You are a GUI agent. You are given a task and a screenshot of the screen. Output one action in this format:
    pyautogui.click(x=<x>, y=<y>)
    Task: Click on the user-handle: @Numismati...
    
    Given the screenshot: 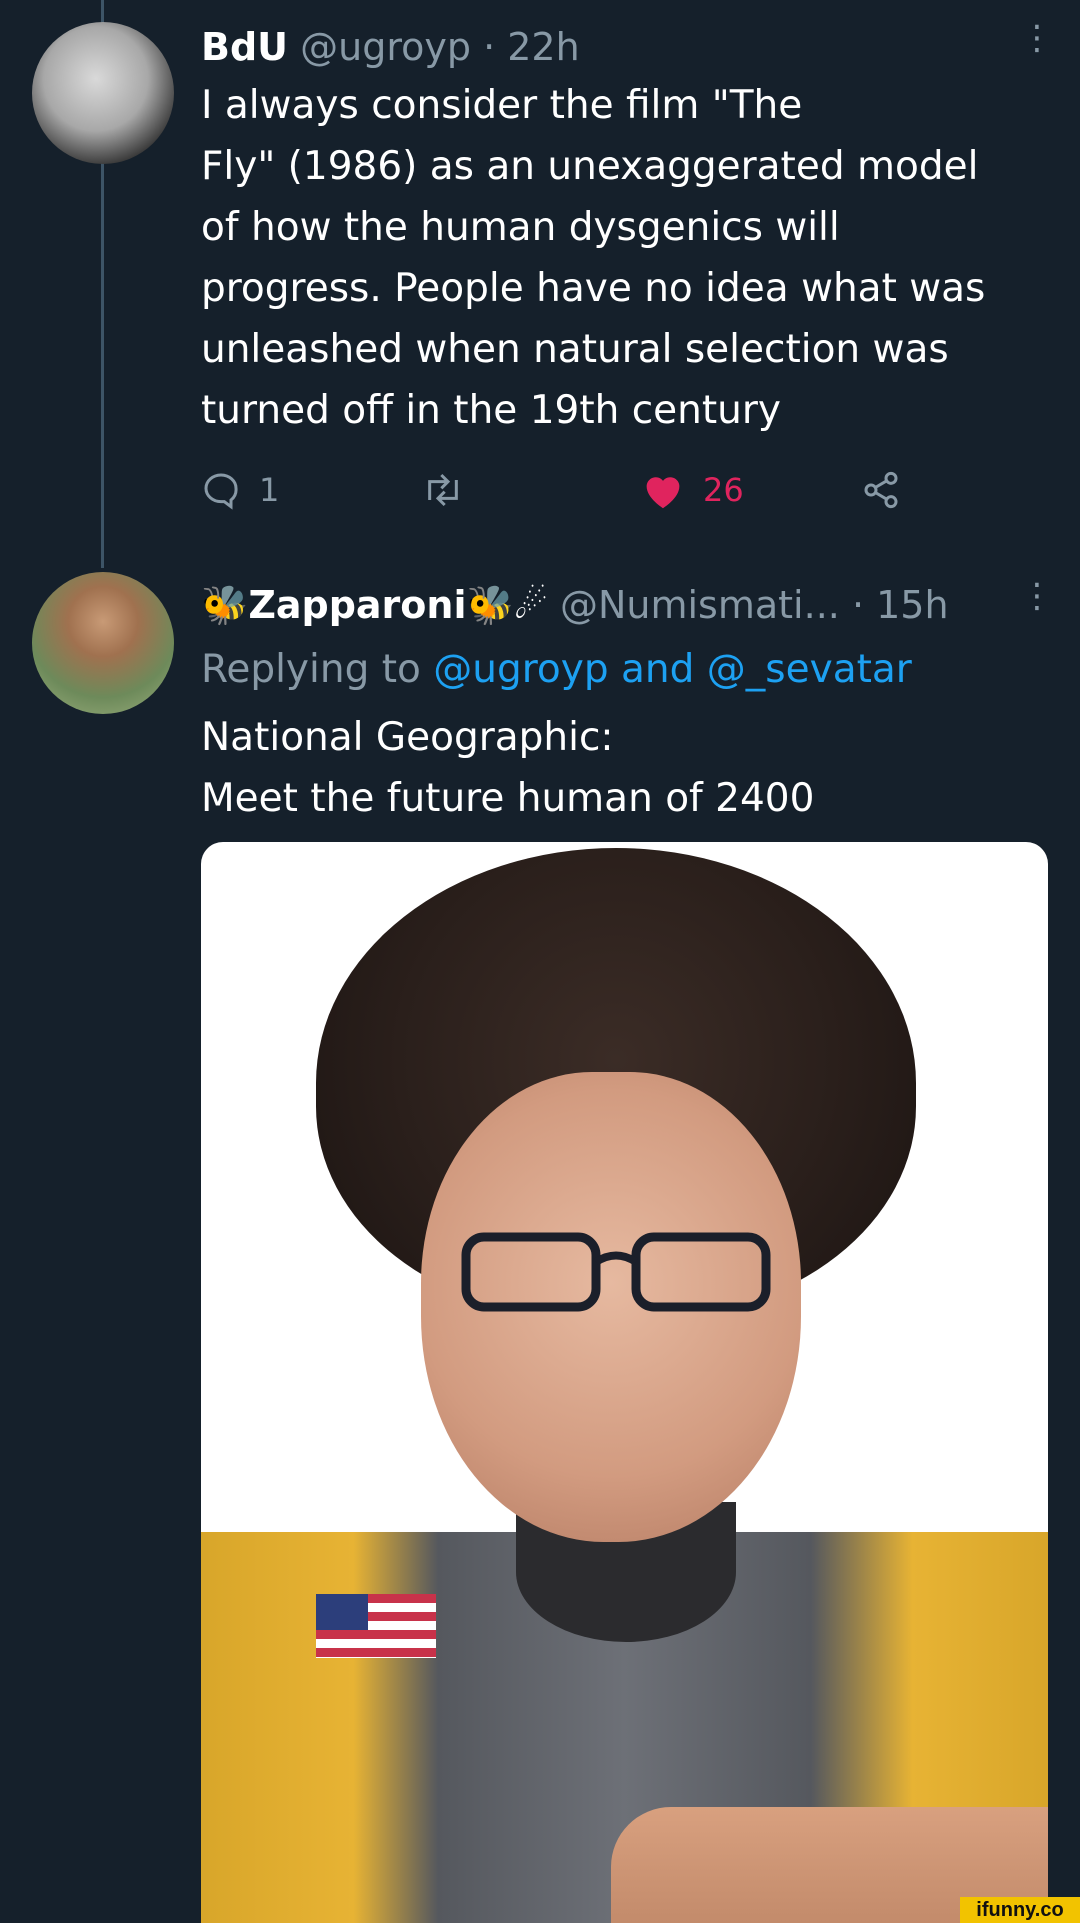 What is the action you would take?
    pyautogui.click(x=700, y=605)
    